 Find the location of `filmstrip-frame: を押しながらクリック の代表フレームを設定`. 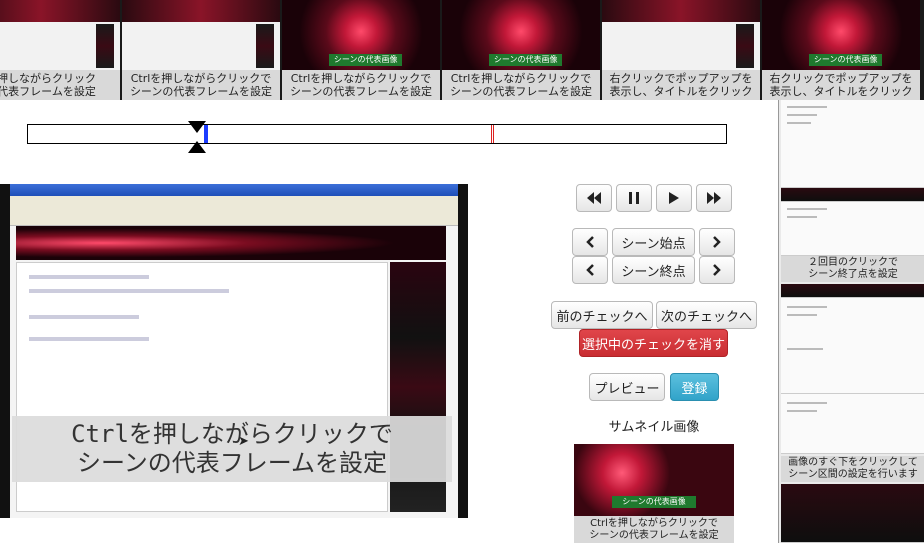

filmstrip-frame: を押しながらクリック の代表フレームを設定 is located at coordinates (60, 50).